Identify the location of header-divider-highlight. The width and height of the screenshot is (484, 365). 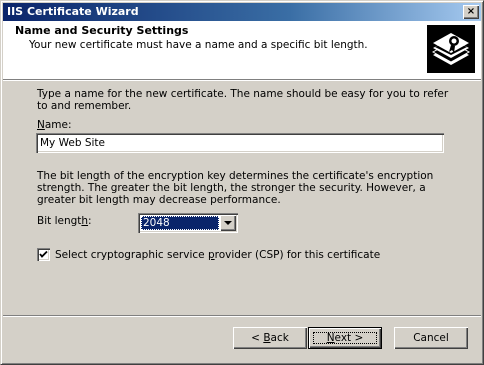
(242, 80).